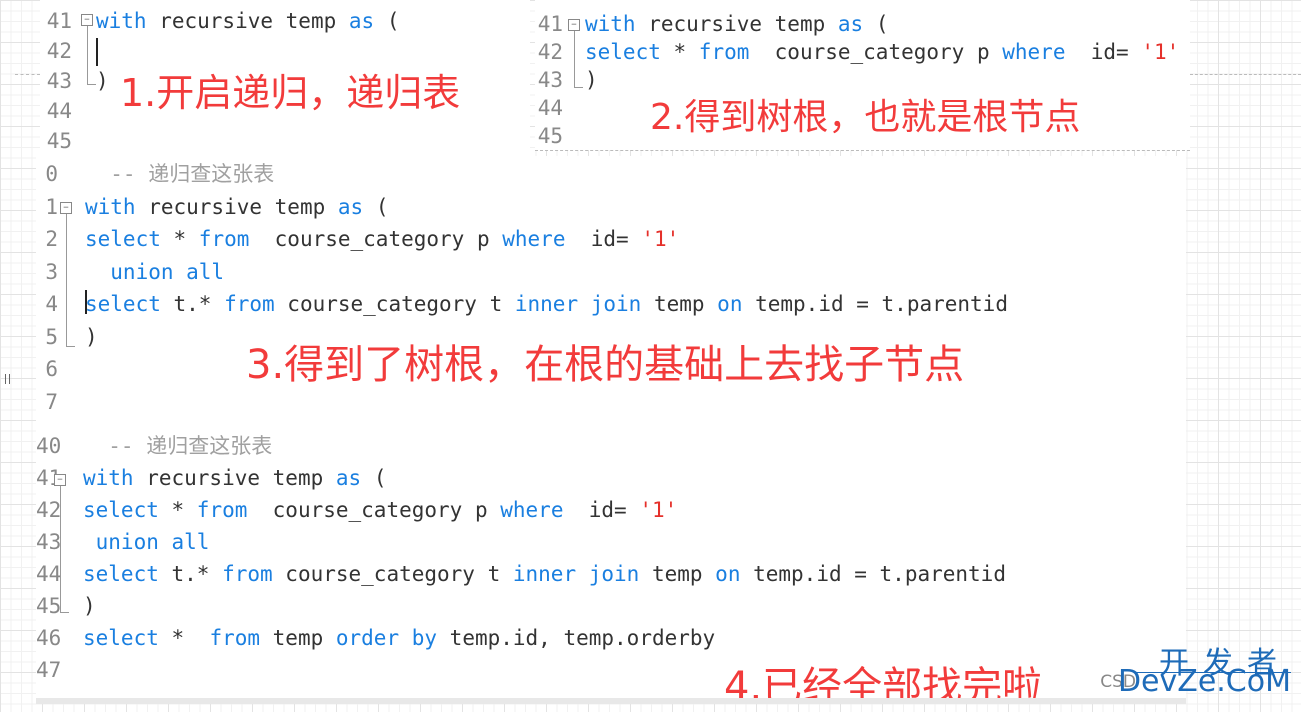 This screenshot has width=1301, height=712. I want to click on annotation-1: 1.开启递归，递归表, so click(290, 93).